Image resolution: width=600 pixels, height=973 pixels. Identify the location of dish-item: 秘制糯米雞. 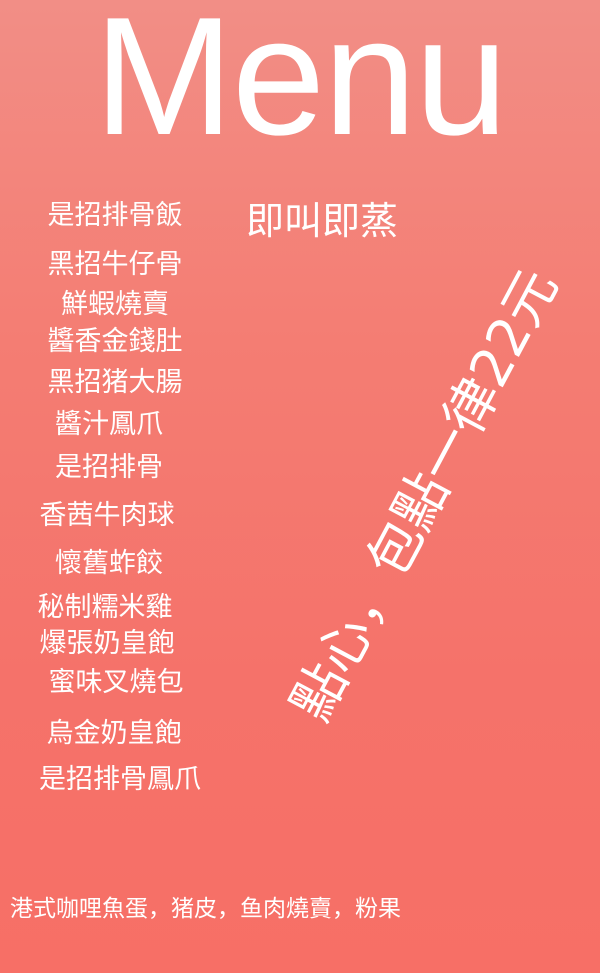
(105, 607).